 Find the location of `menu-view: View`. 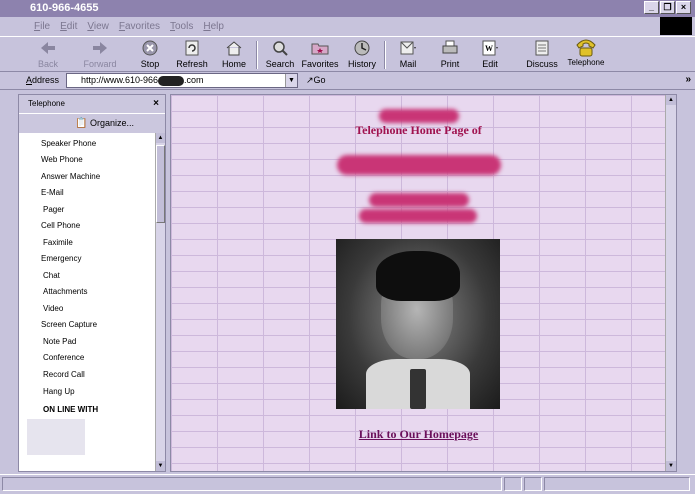

menu-view: View is located at coordinates (98, 26).